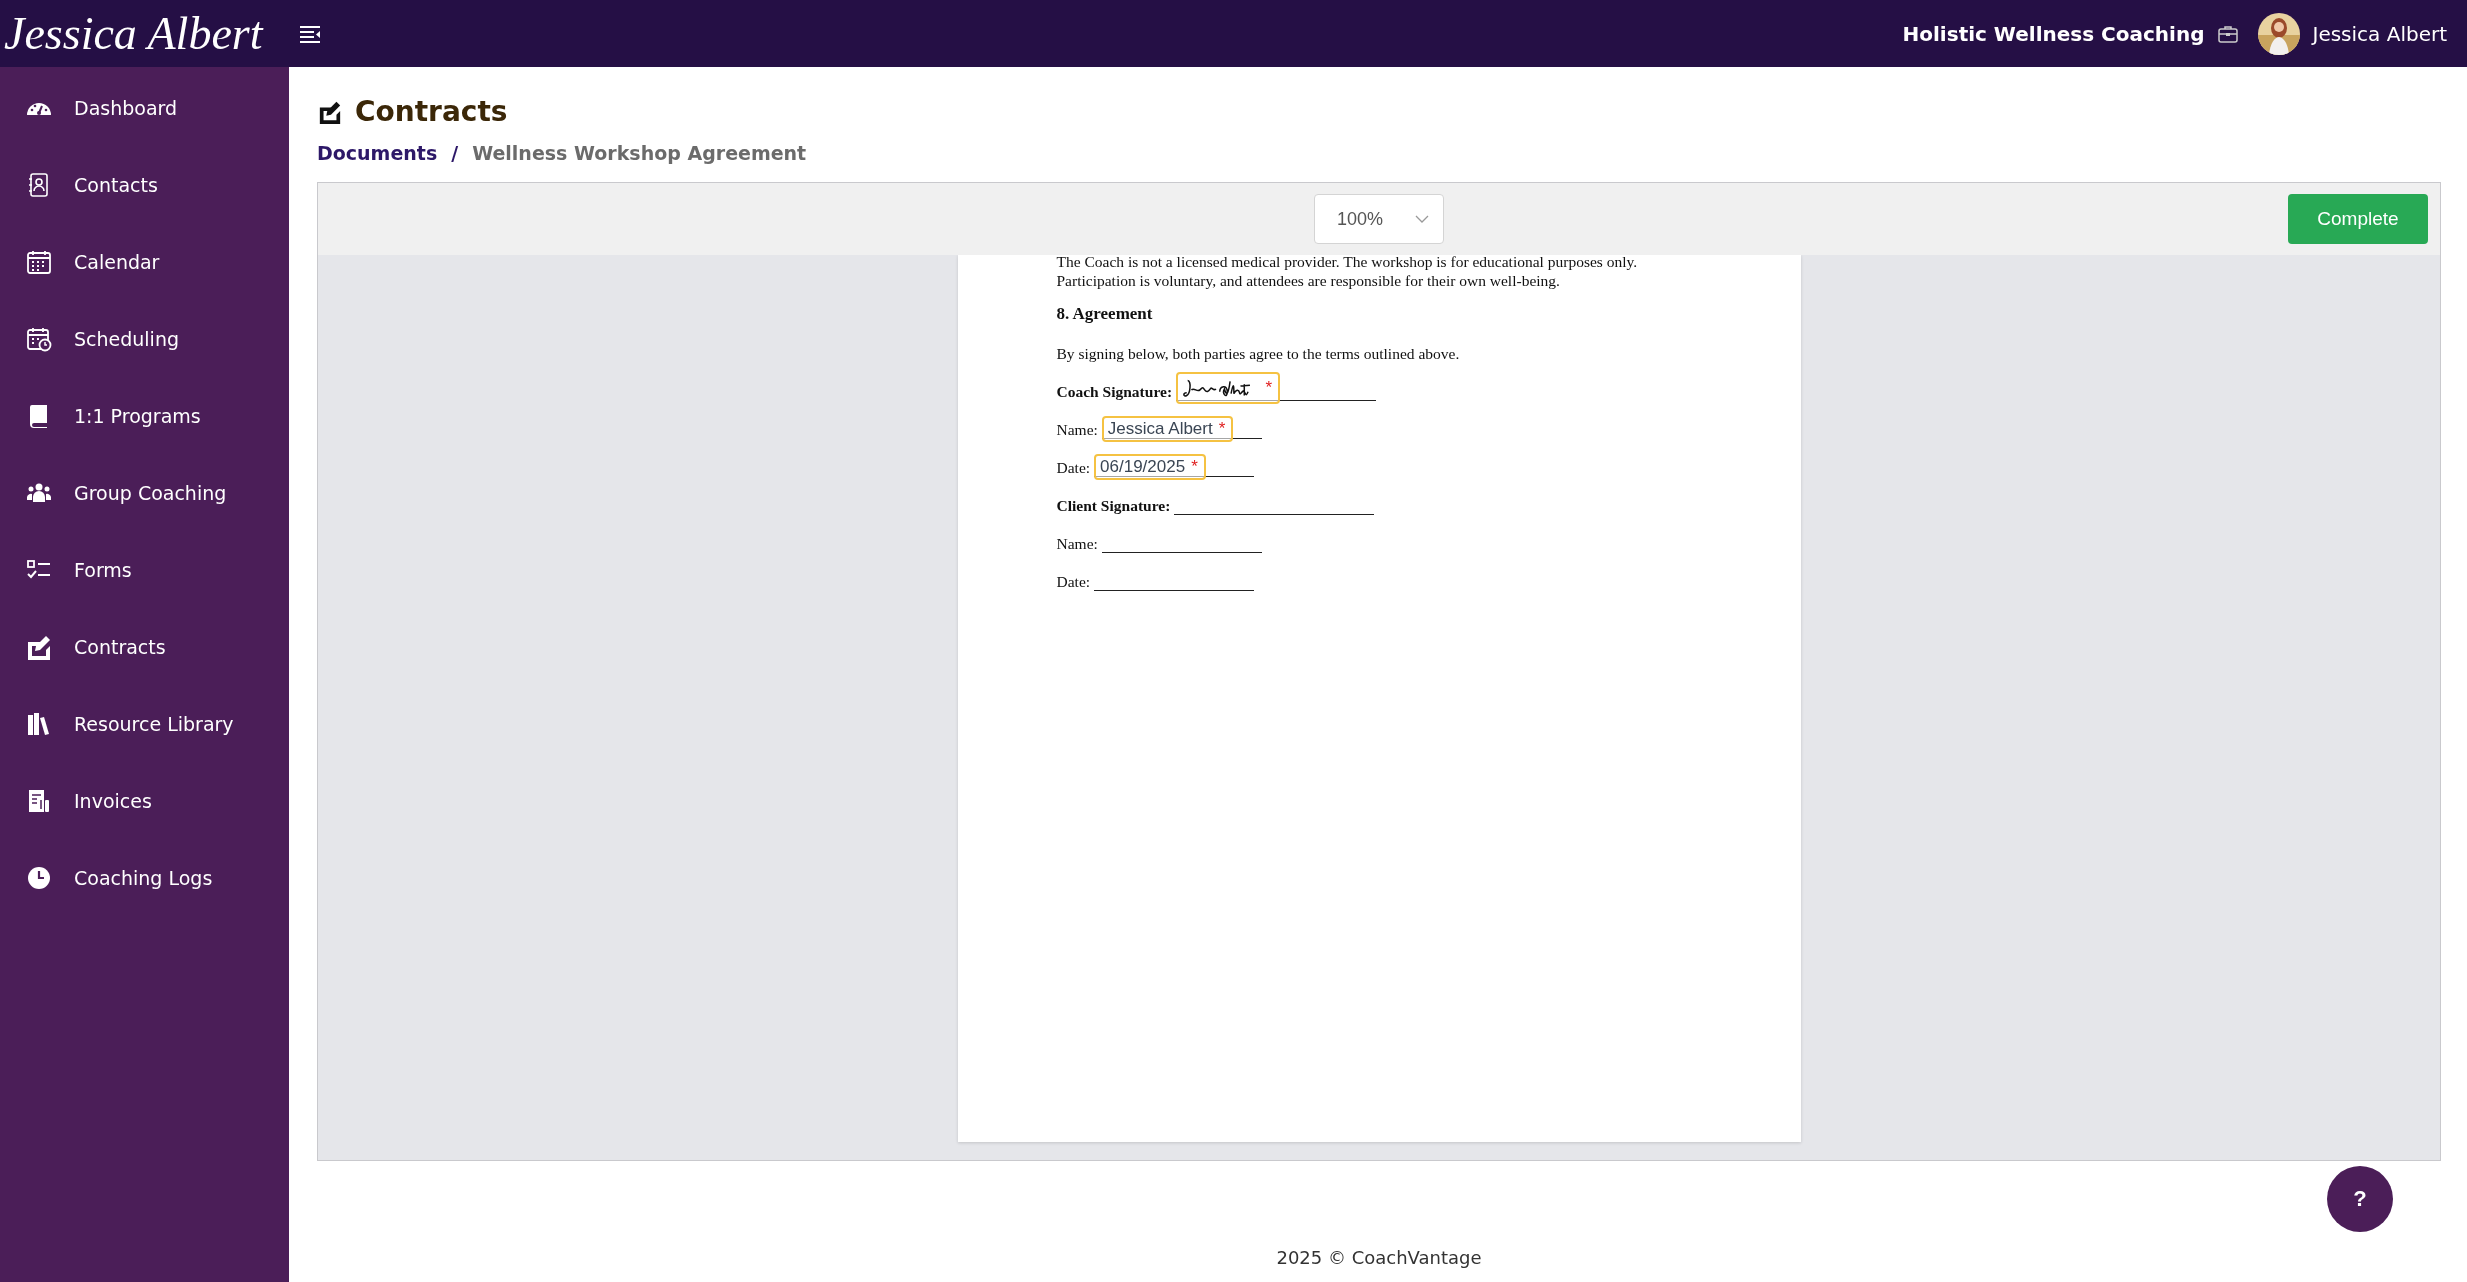  Describe the element at coordinates (144, 107) in the screenshot. I see `sidebar-item: Dashboard` at that location.